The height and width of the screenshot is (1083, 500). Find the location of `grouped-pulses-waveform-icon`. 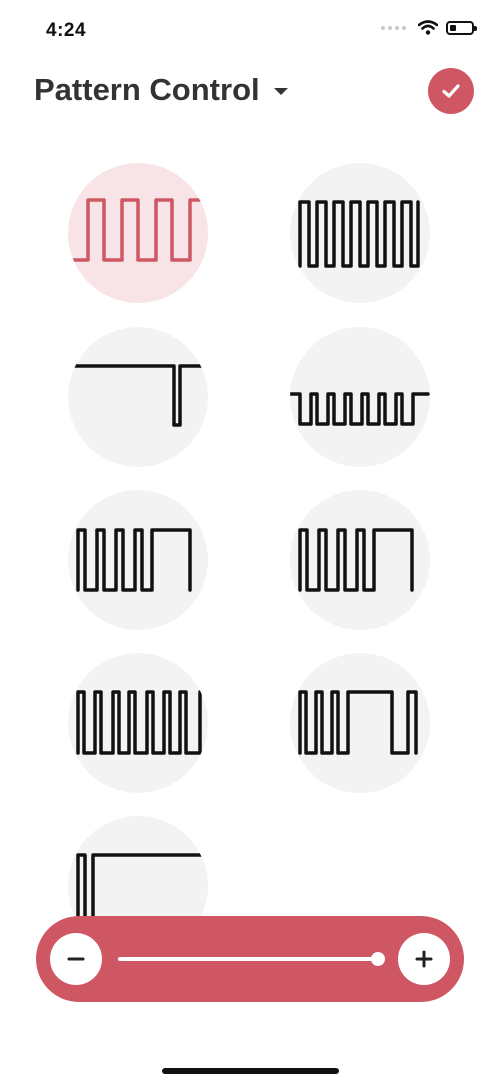

grouped-pulses-waveform-icon is located at coordinates (139, 722).